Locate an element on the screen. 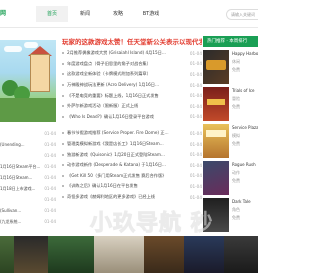 This screenshot has width=320, height=273. game-info: Happy Harbor 休闲 免费 is located at coordinates (245, 61).